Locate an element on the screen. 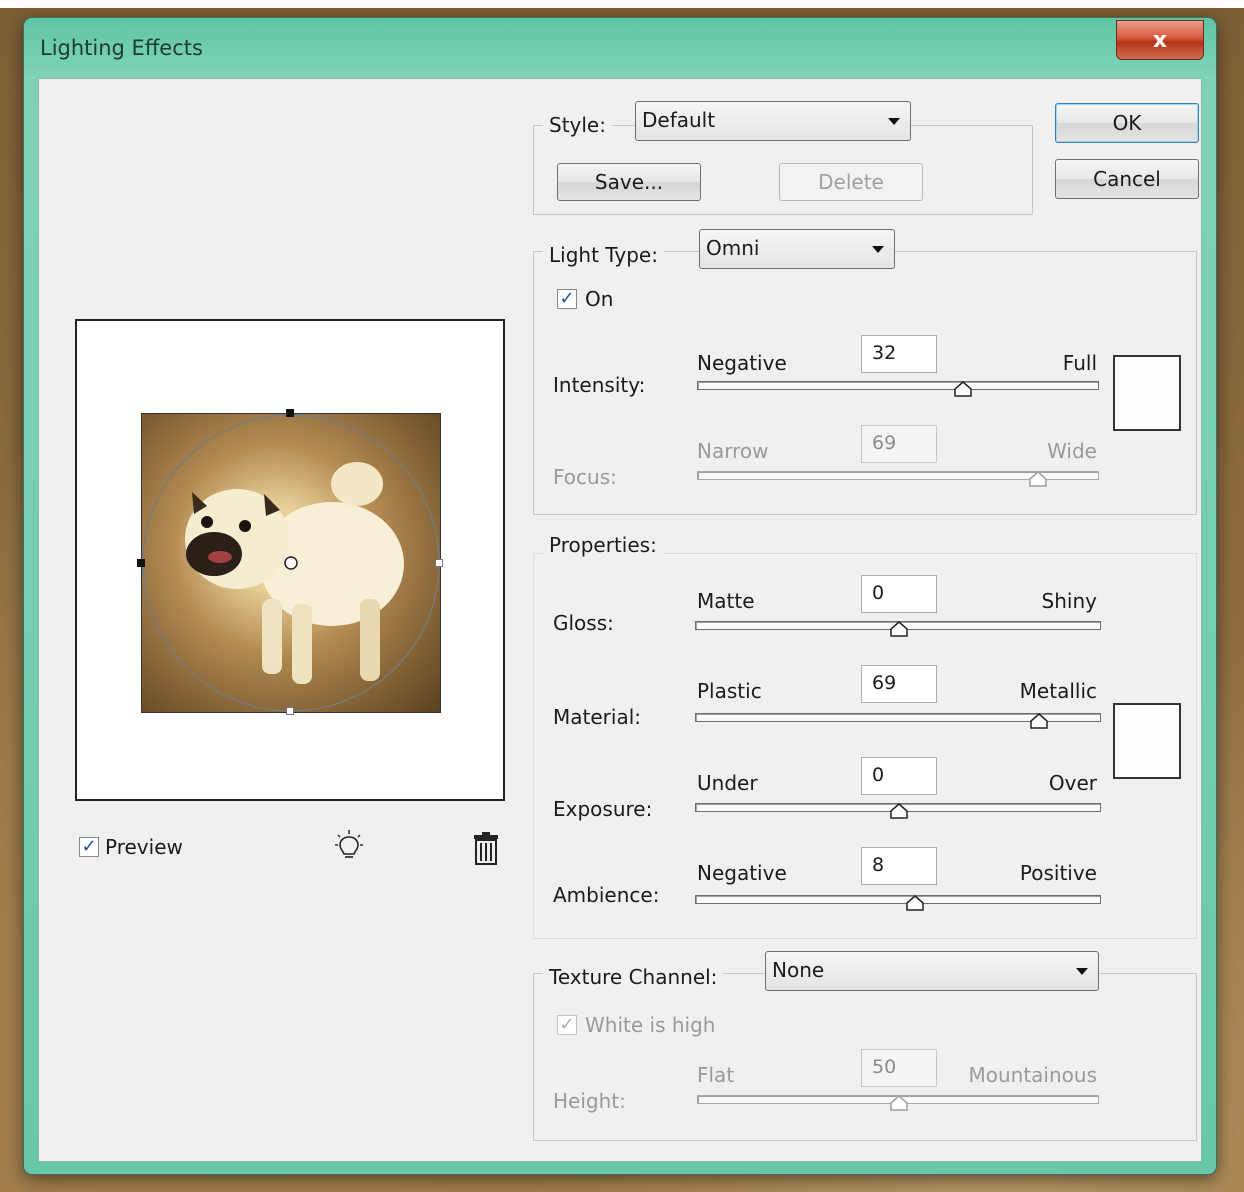 The image size is (1244, 1192). material-max-label: Metallic is located at coordinates (1058, 691).